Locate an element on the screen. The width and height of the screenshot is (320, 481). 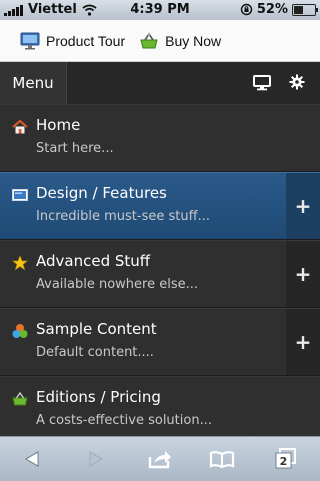
share-button is located at coordinates (160, 459).